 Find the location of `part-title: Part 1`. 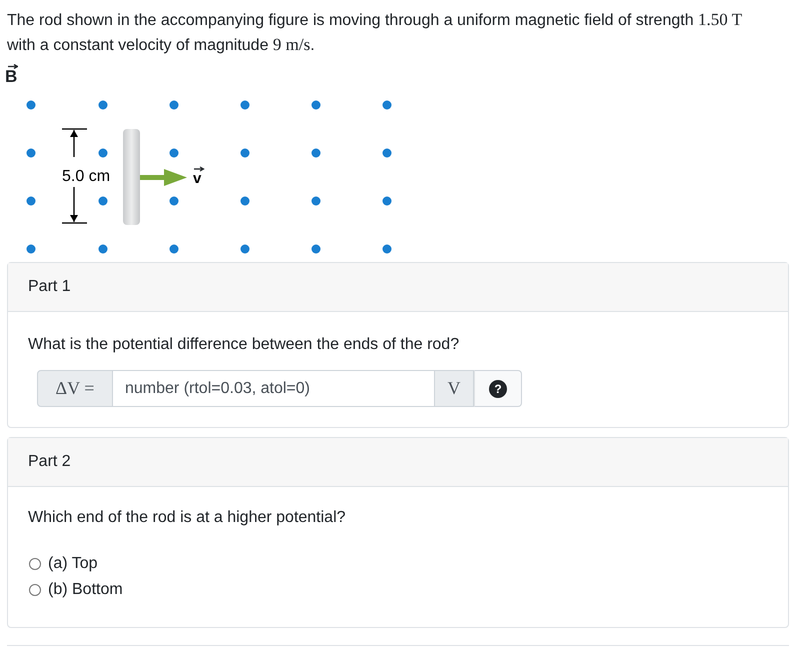

part-title: Part 1 is located at coordinates (49, 287).